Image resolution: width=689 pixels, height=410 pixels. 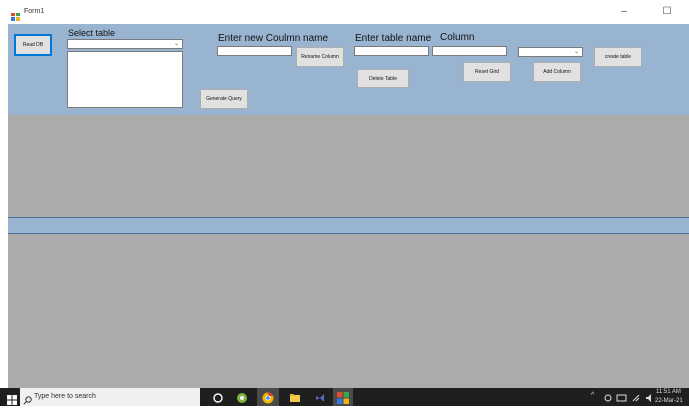 I want to click on visual-studio-icon, so click(x=320, y=397).